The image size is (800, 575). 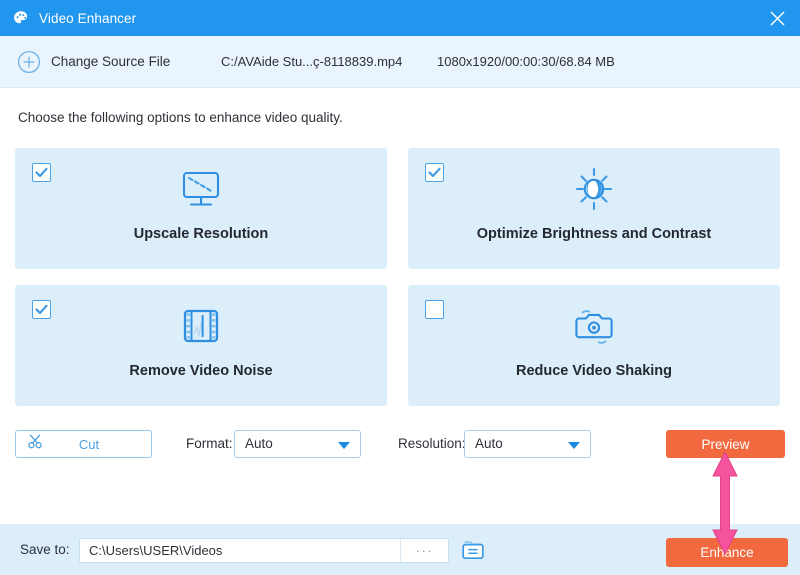 I want to click on resolution-select: Auto, so click(x=527, y=444).